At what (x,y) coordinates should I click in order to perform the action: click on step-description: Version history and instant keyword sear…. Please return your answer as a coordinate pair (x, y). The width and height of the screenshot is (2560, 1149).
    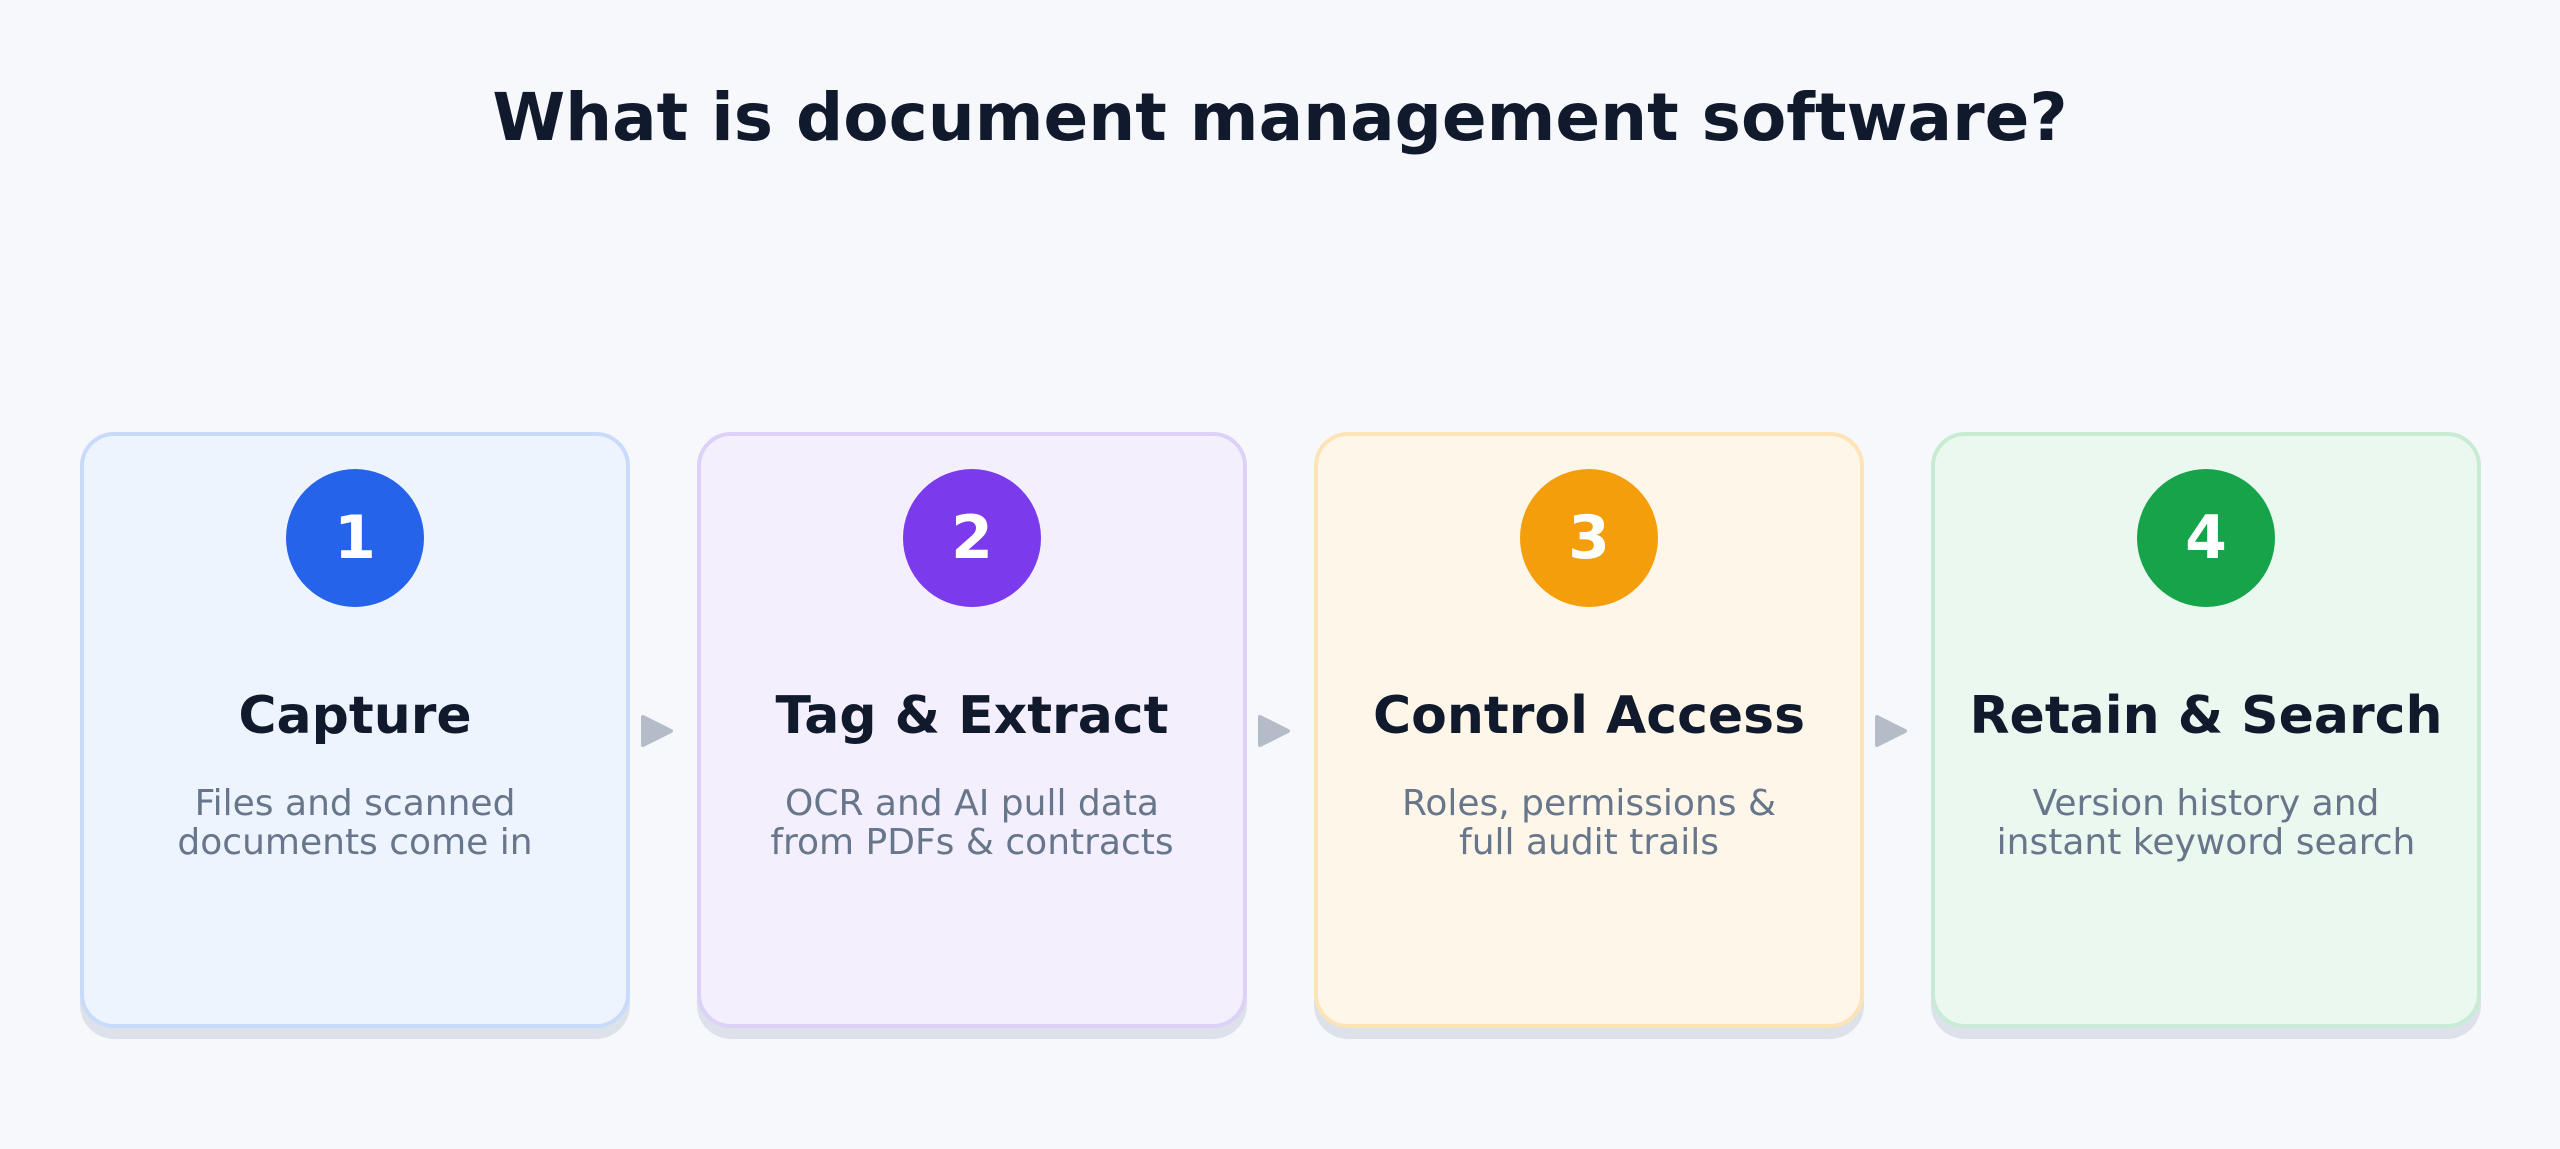
    Looking at the image, I should click on (2206, 823).